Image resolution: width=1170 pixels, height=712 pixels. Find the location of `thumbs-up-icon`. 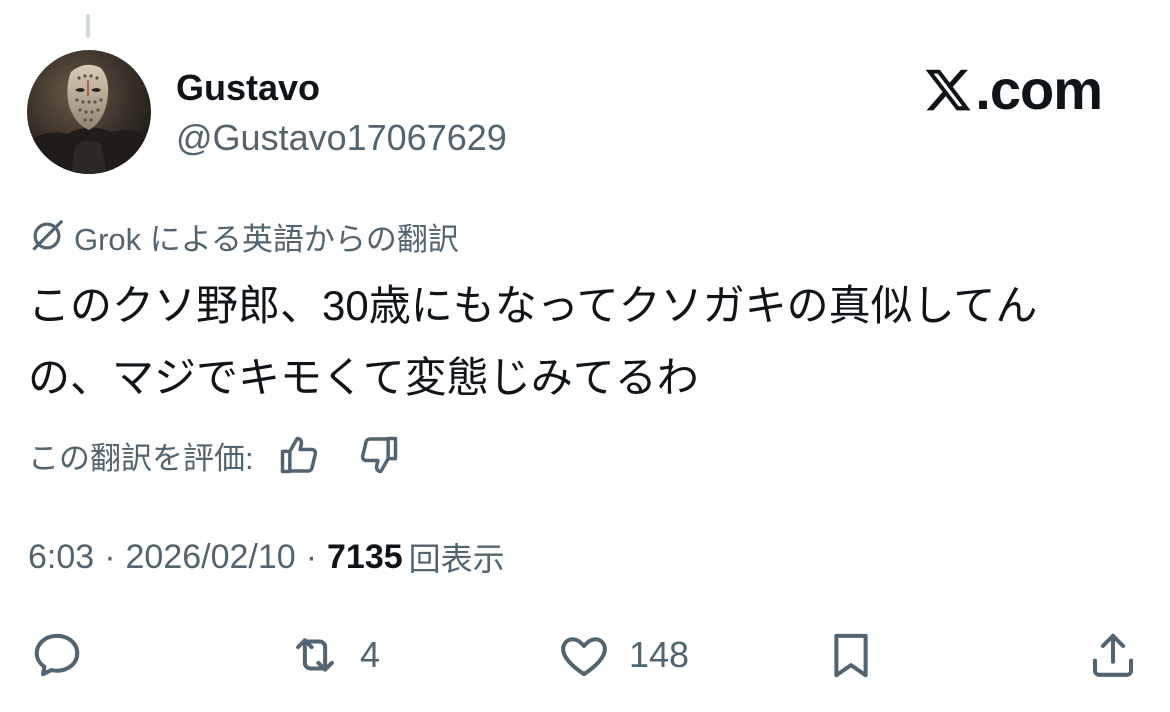

thumbs-up-icon is located at coordinates (298, 455).